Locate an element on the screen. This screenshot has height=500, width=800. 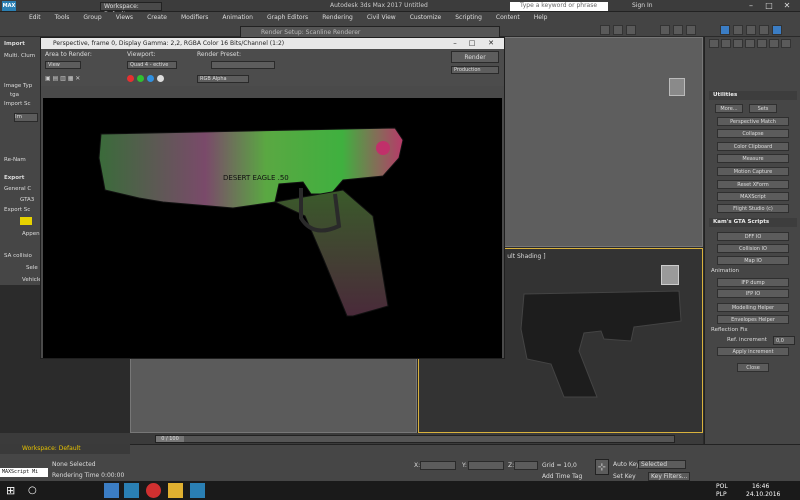
close-icon: ✕ is located at coordinates (787, 6).